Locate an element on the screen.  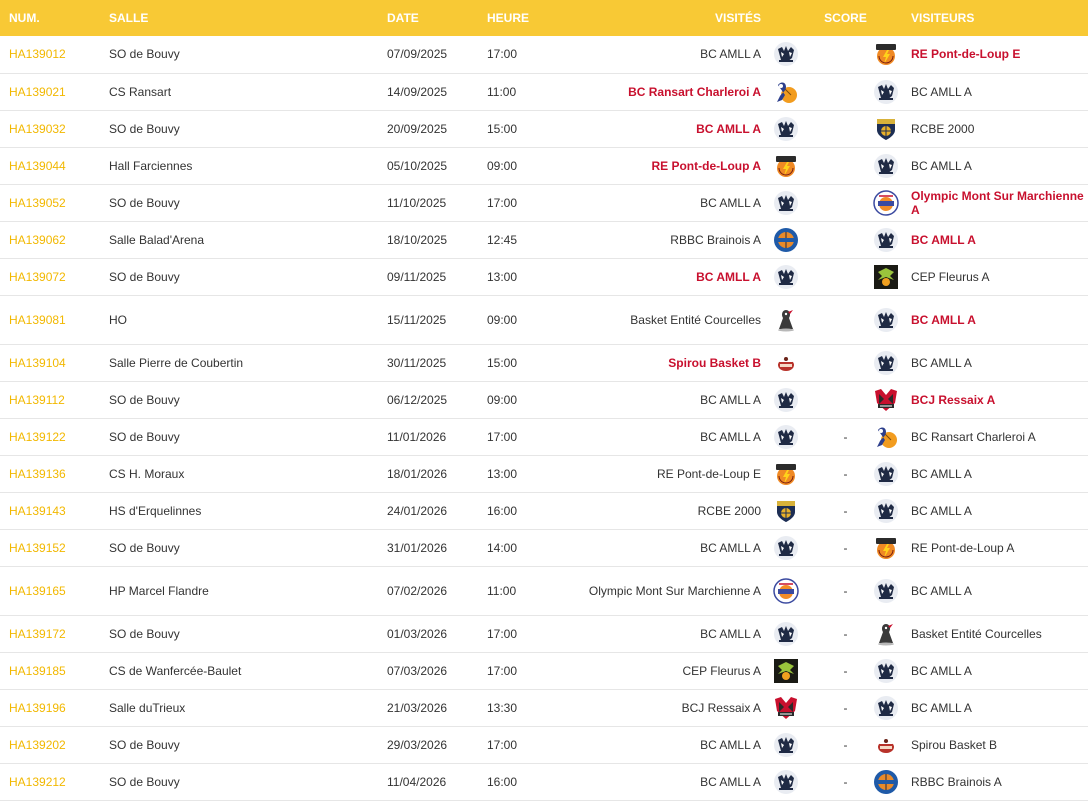
match-number: HA139202 is located at coordinates (50, 744).